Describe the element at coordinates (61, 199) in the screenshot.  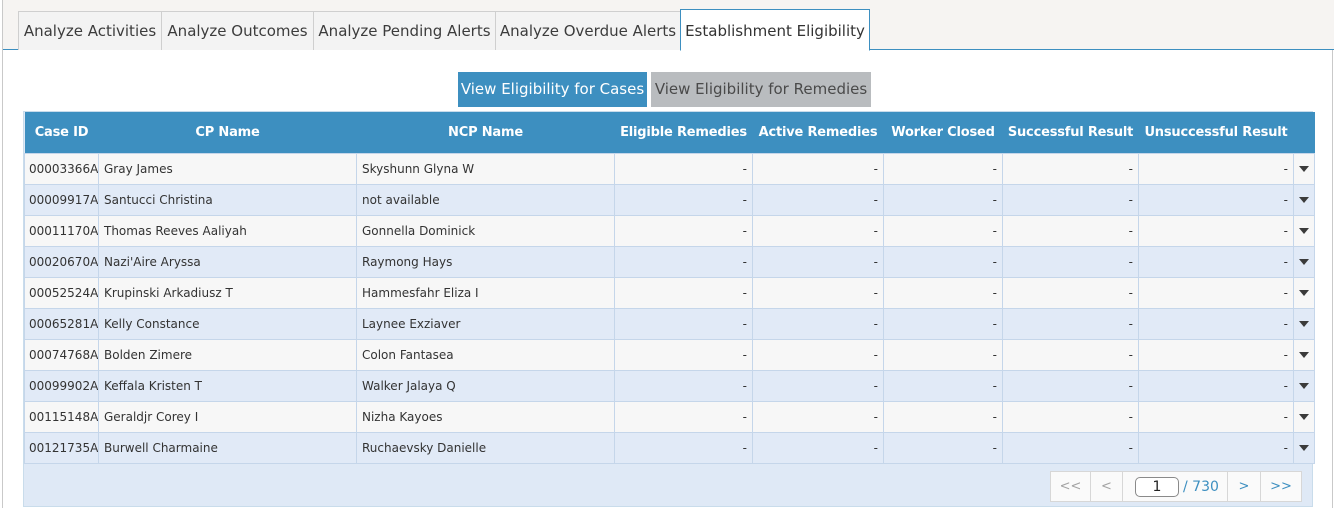
I see `case-id-cell: 00009917A` at that location.